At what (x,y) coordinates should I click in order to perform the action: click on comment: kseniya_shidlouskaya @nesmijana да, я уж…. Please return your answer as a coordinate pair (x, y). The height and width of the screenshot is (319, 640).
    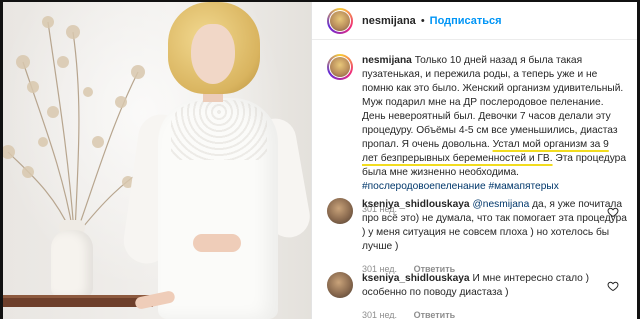
    Looking at the image, I should click on (477, 237).